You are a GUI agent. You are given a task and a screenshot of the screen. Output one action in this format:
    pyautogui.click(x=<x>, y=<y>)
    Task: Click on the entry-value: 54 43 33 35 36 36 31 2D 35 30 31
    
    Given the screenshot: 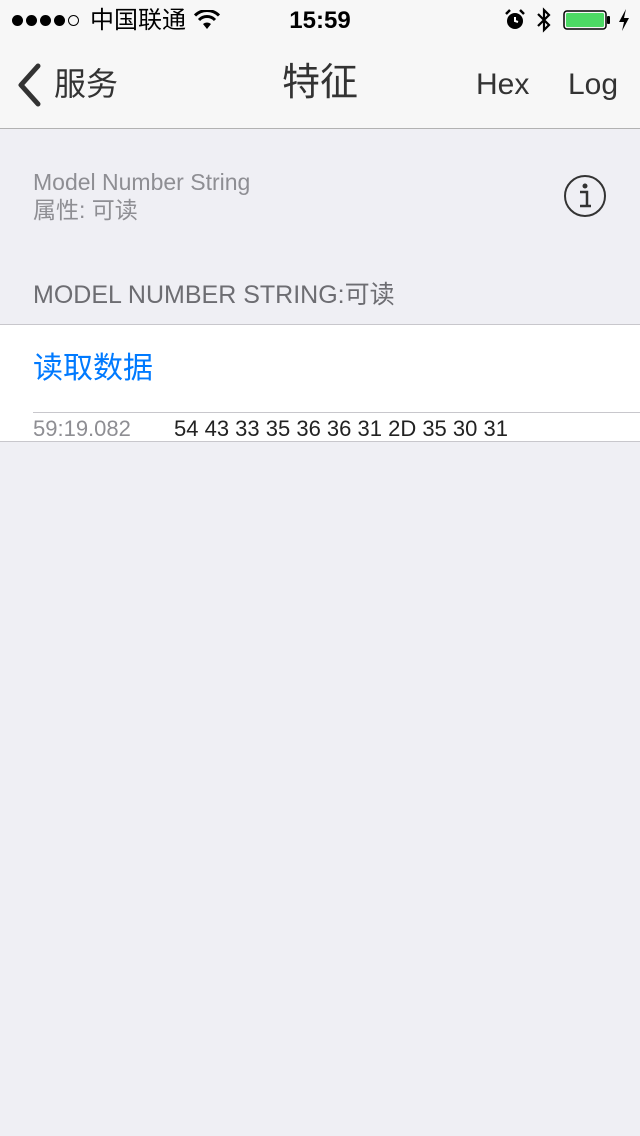 What is the action you would take?
    pyautogui.click(x=341, y=428)
    